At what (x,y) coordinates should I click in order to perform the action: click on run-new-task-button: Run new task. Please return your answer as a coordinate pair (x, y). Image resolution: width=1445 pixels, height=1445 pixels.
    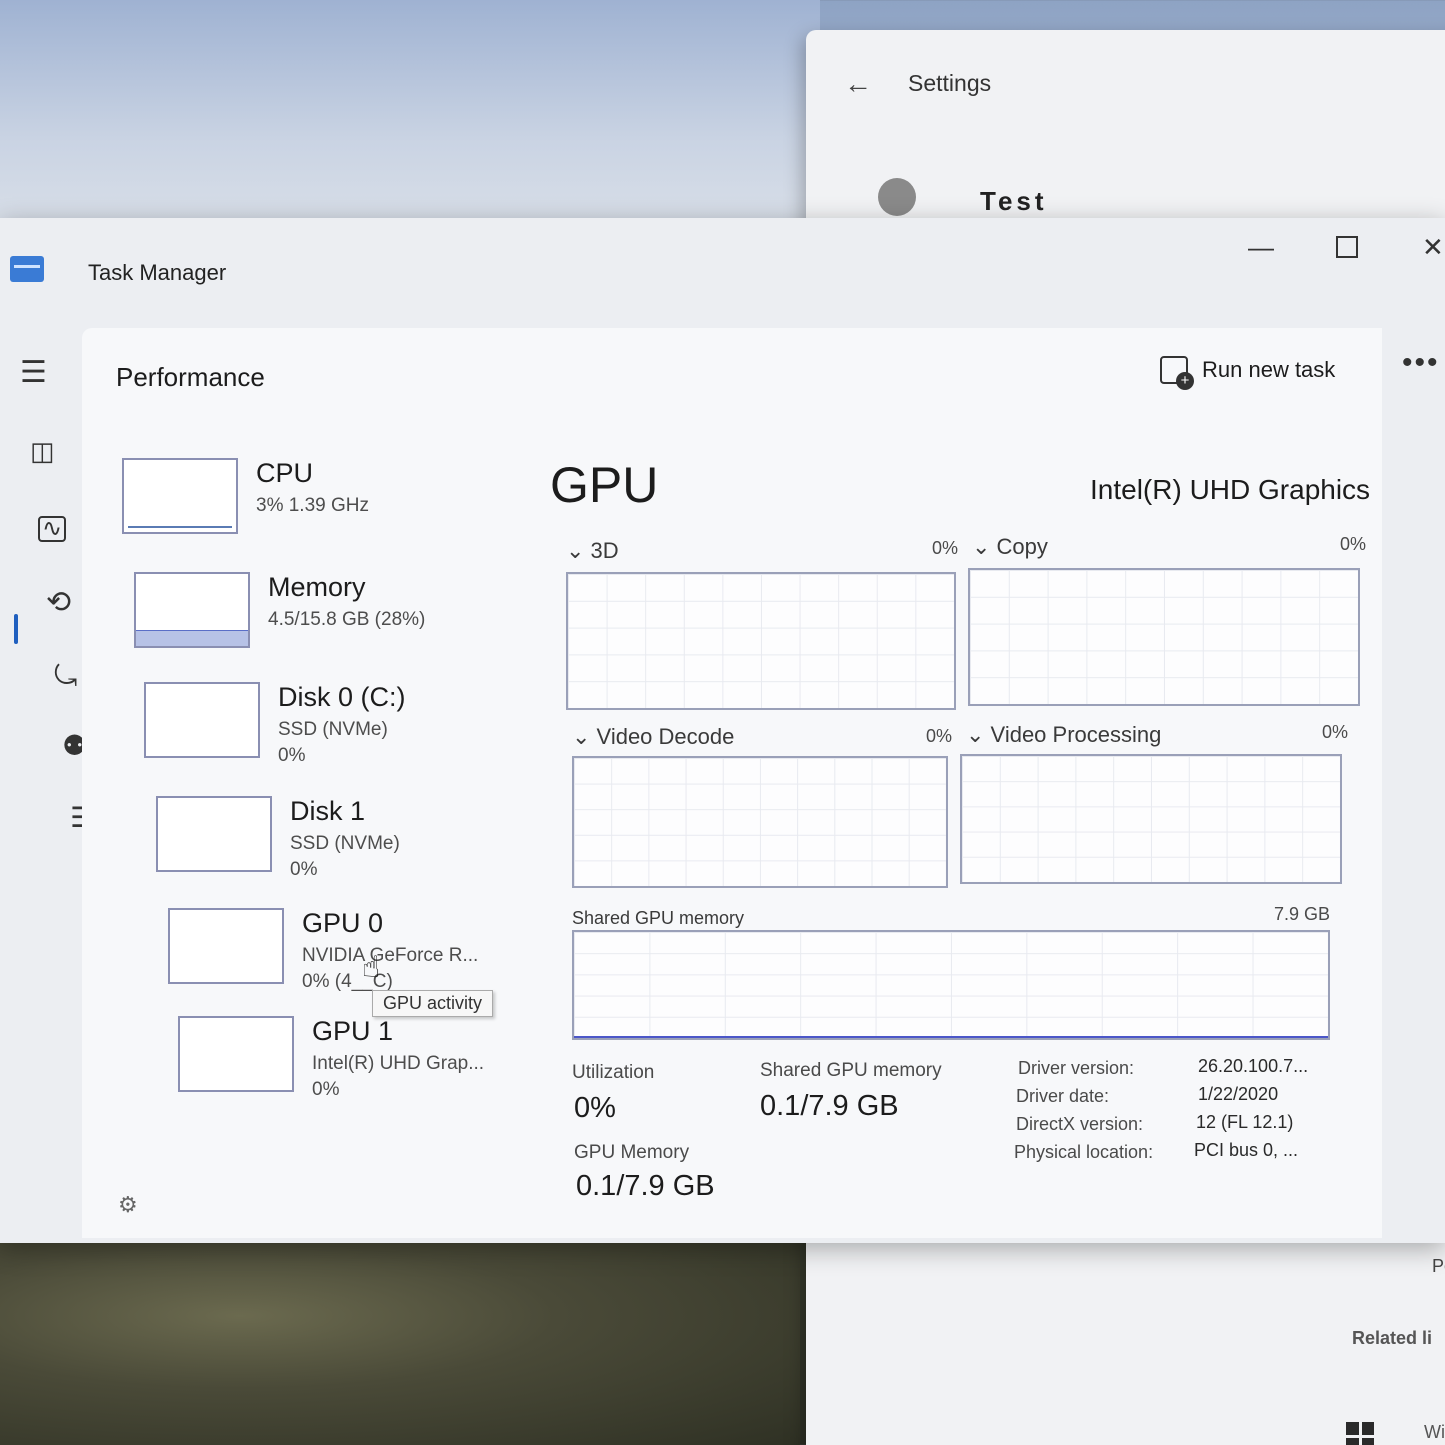
    Looking at the image, I should click on (1248, 373).